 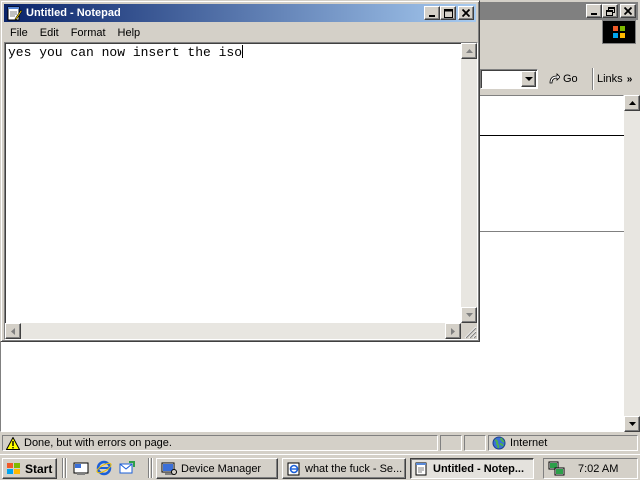 I want to click on menu-edit: Edit, so click(x=49, y=33).